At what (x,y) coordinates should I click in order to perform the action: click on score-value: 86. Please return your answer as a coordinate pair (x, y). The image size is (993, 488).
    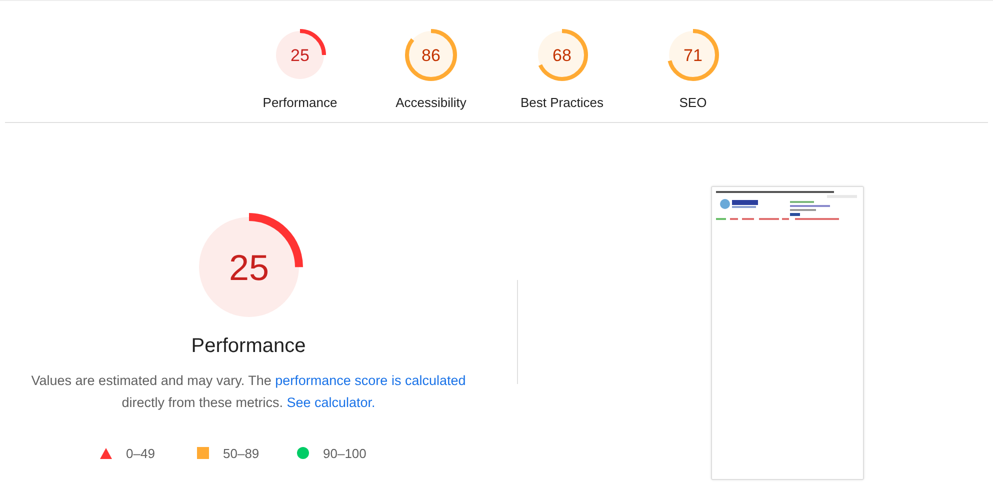
    Looking at the image, I should click on (431, 56).